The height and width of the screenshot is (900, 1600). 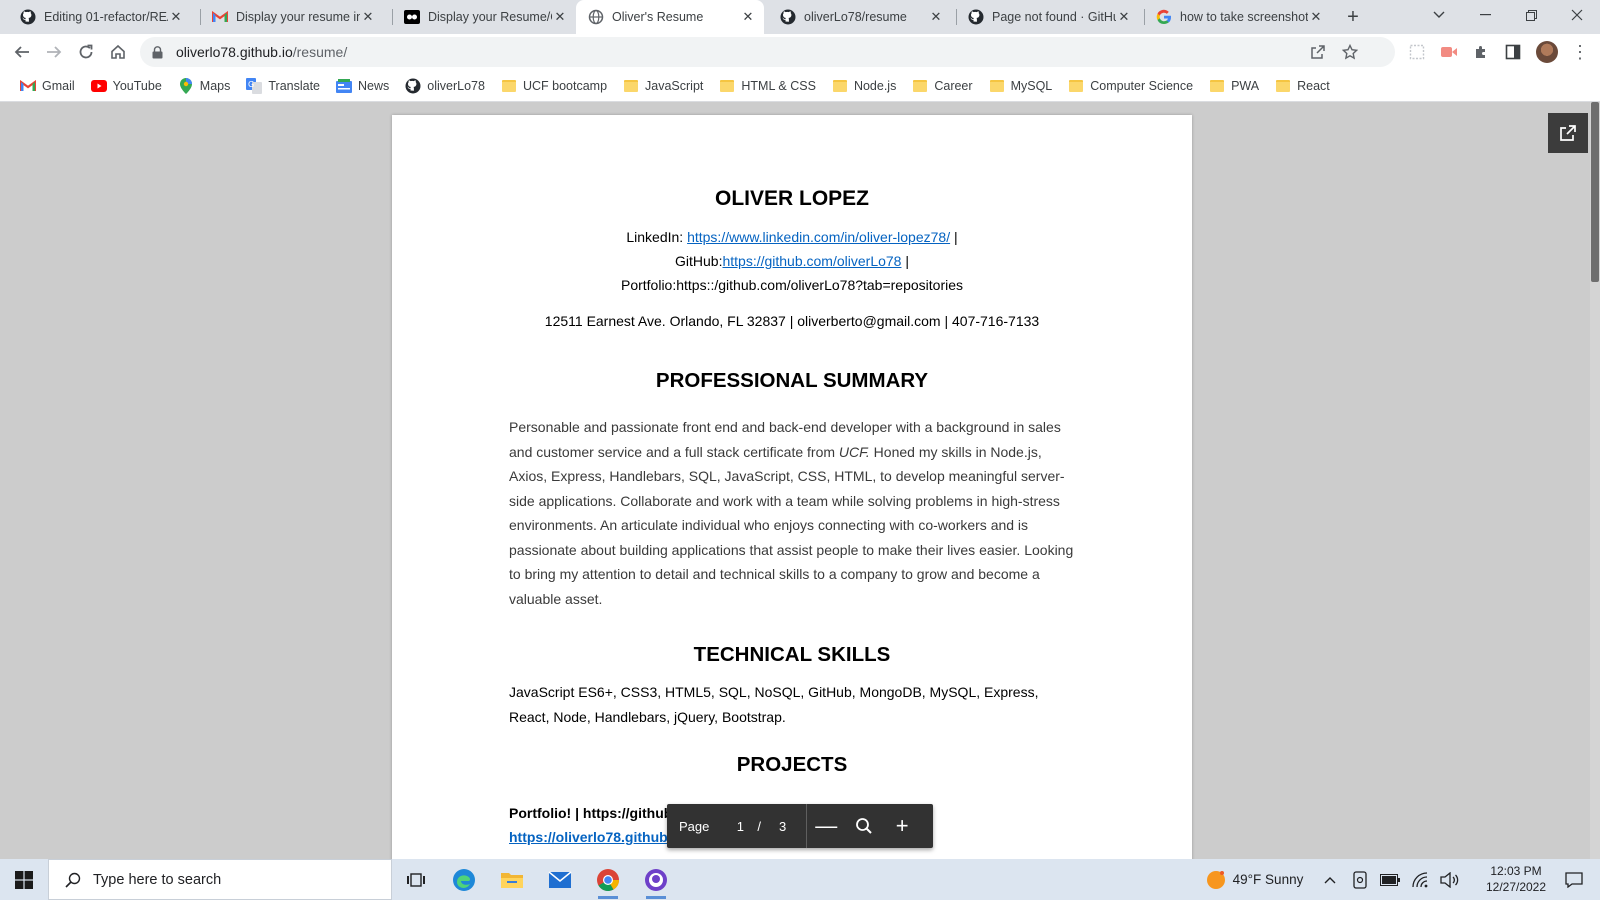 What do you see at coordinates (1142, 85) in the screenshot?
I see `bookmark-label: Computer Science` at bounding box center [1142, 85].